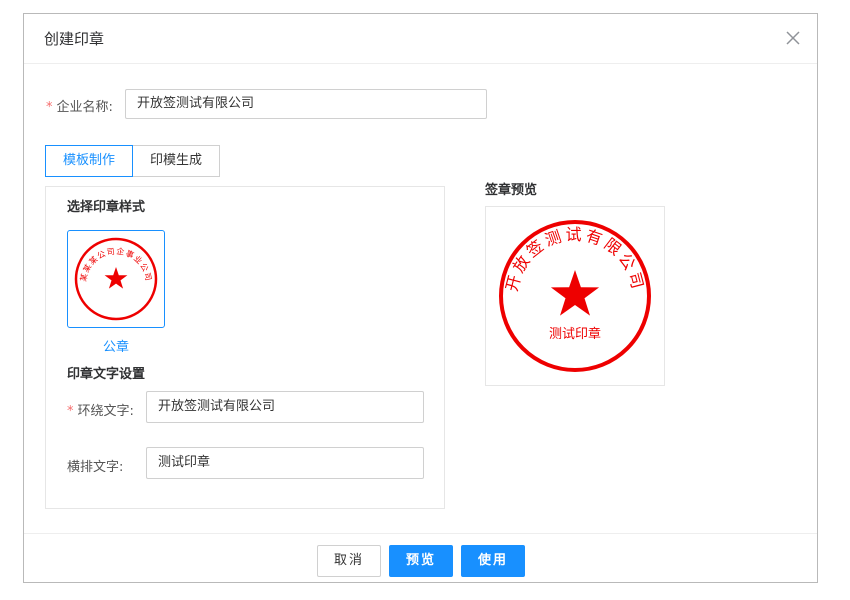  Describe the element at coordinates (100, 411) in the screenshot. I see `ring-text-label: * 环绕文字:` at that location.